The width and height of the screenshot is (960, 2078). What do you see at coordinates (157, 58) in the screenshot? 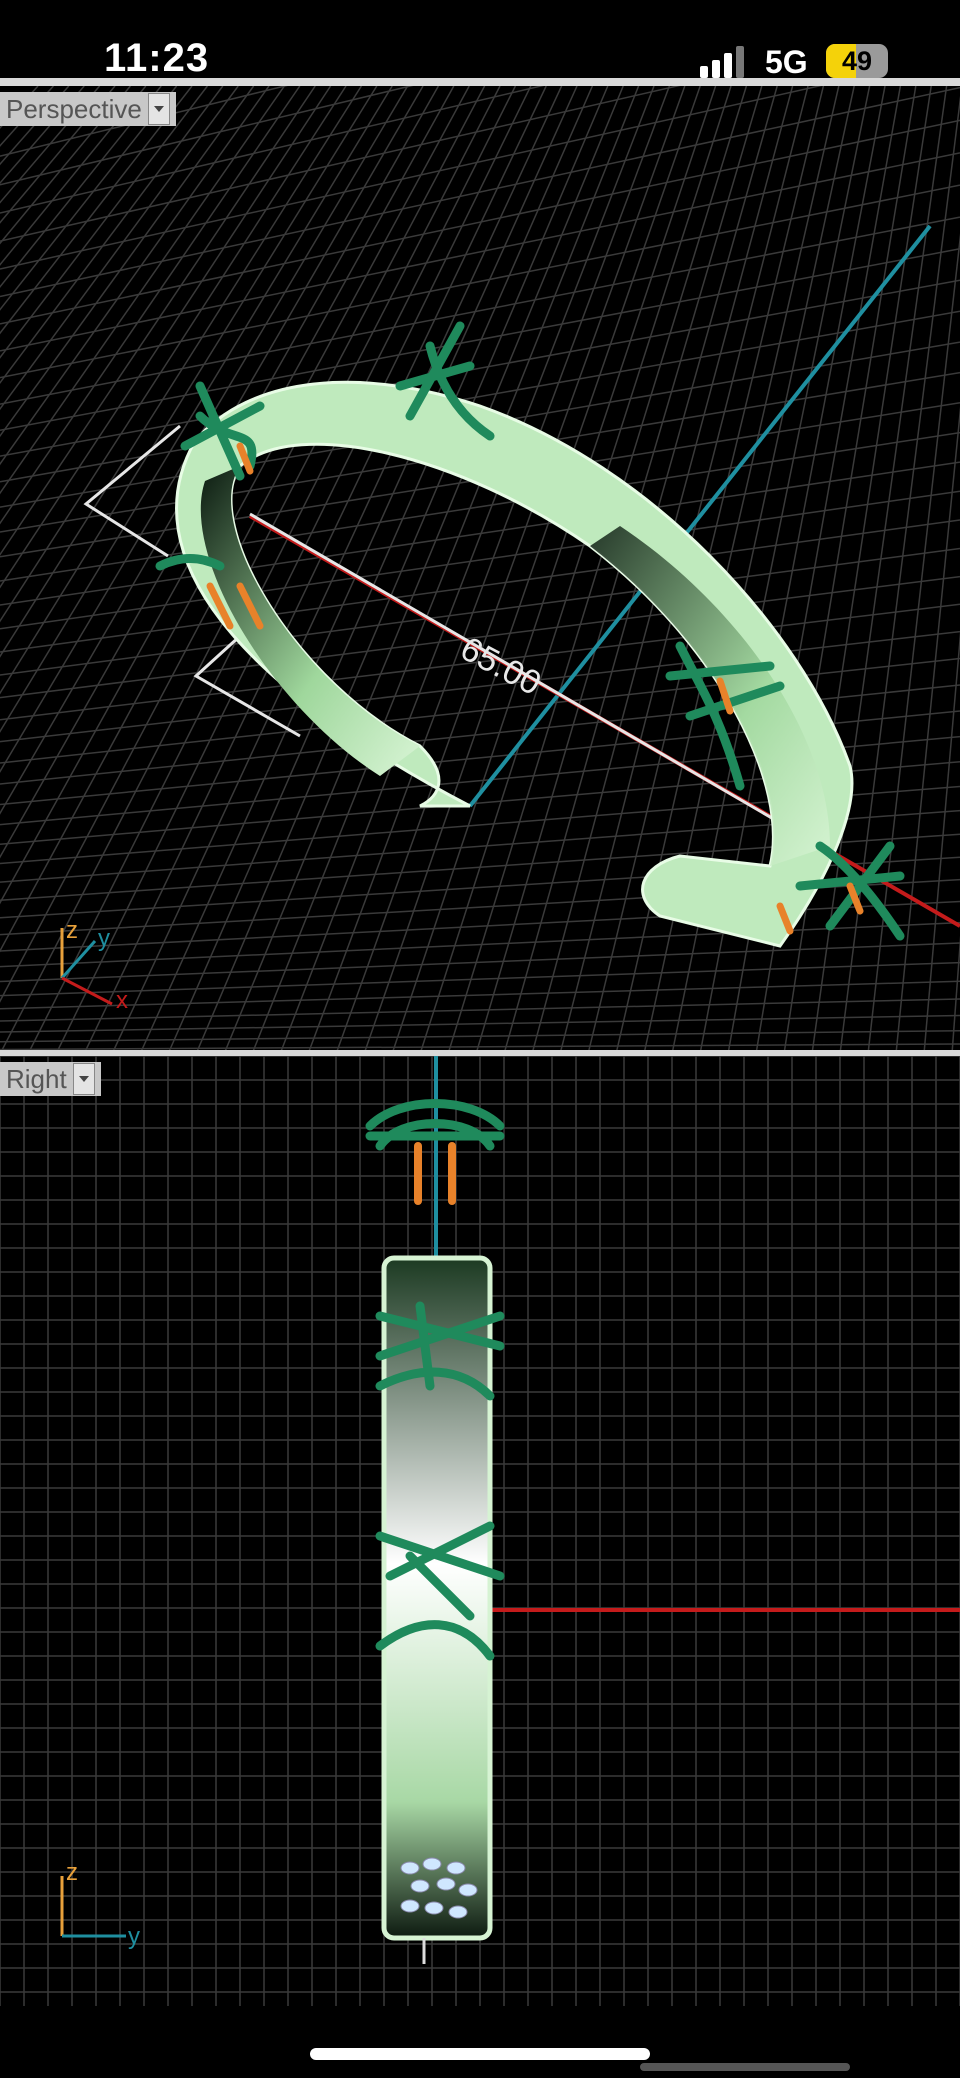
I see `status-time: 11:23` at bounding box center [157, 58].